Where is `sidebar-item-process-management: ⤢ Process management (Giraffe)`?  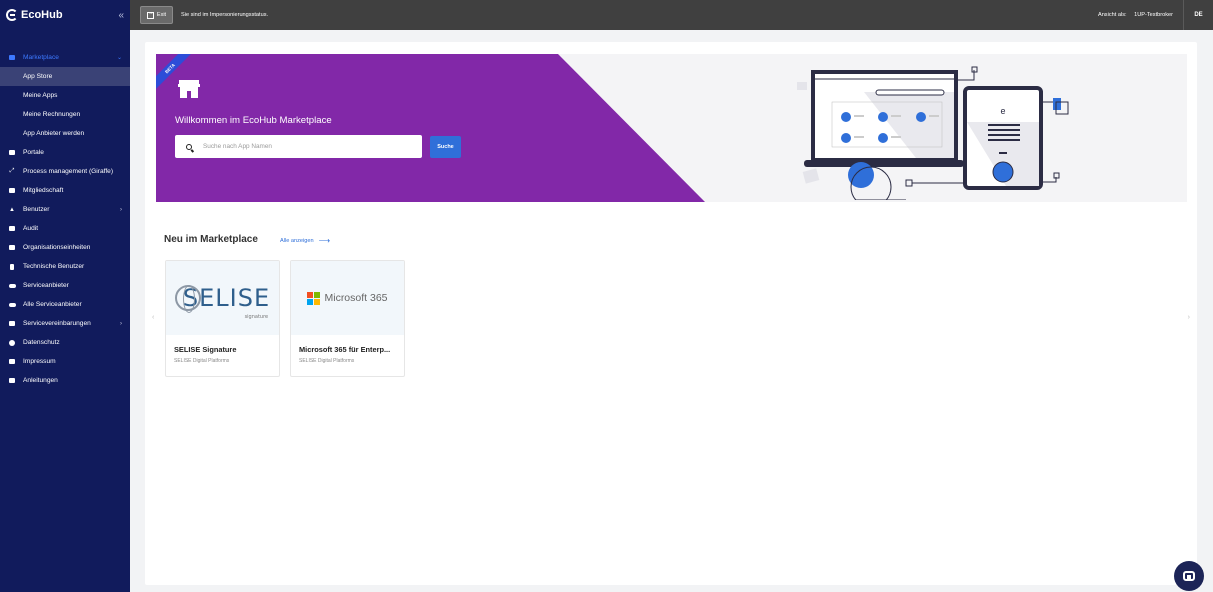
sidebar-item-process-management: ⤢ Process management (Giraffe) is located at coordinates (65, 171).